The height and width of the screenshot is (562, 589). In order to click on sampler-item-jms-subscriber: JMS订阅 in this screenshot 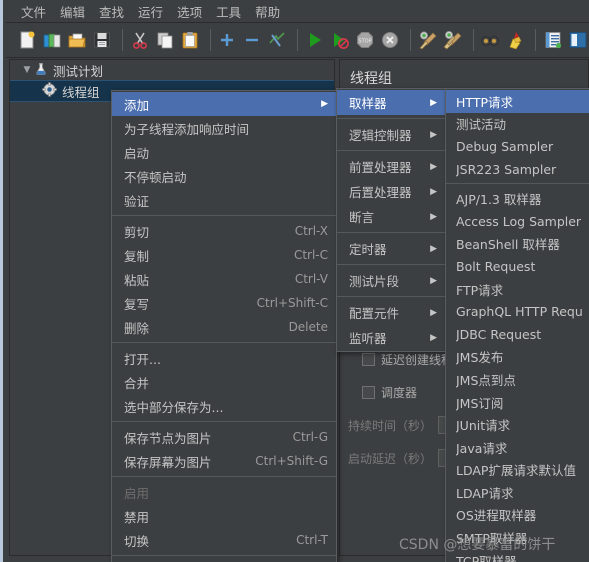, I will do `click(517, 402)`.